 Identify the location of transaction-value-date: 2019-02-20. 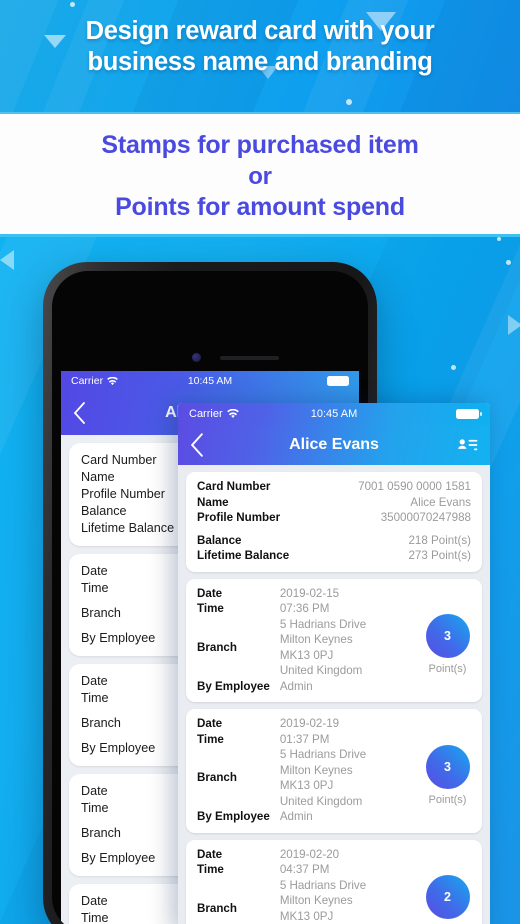
(309, 854).